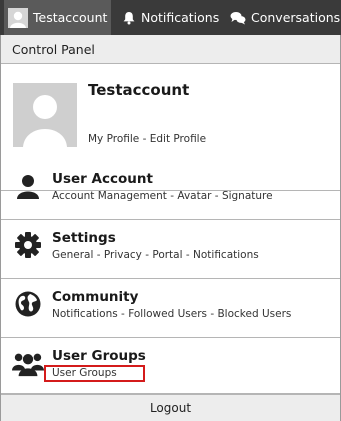  What do you see at coordinates (28, 245) in the screenshot?
I see `gear-icon` at bounding box center [28, 245].